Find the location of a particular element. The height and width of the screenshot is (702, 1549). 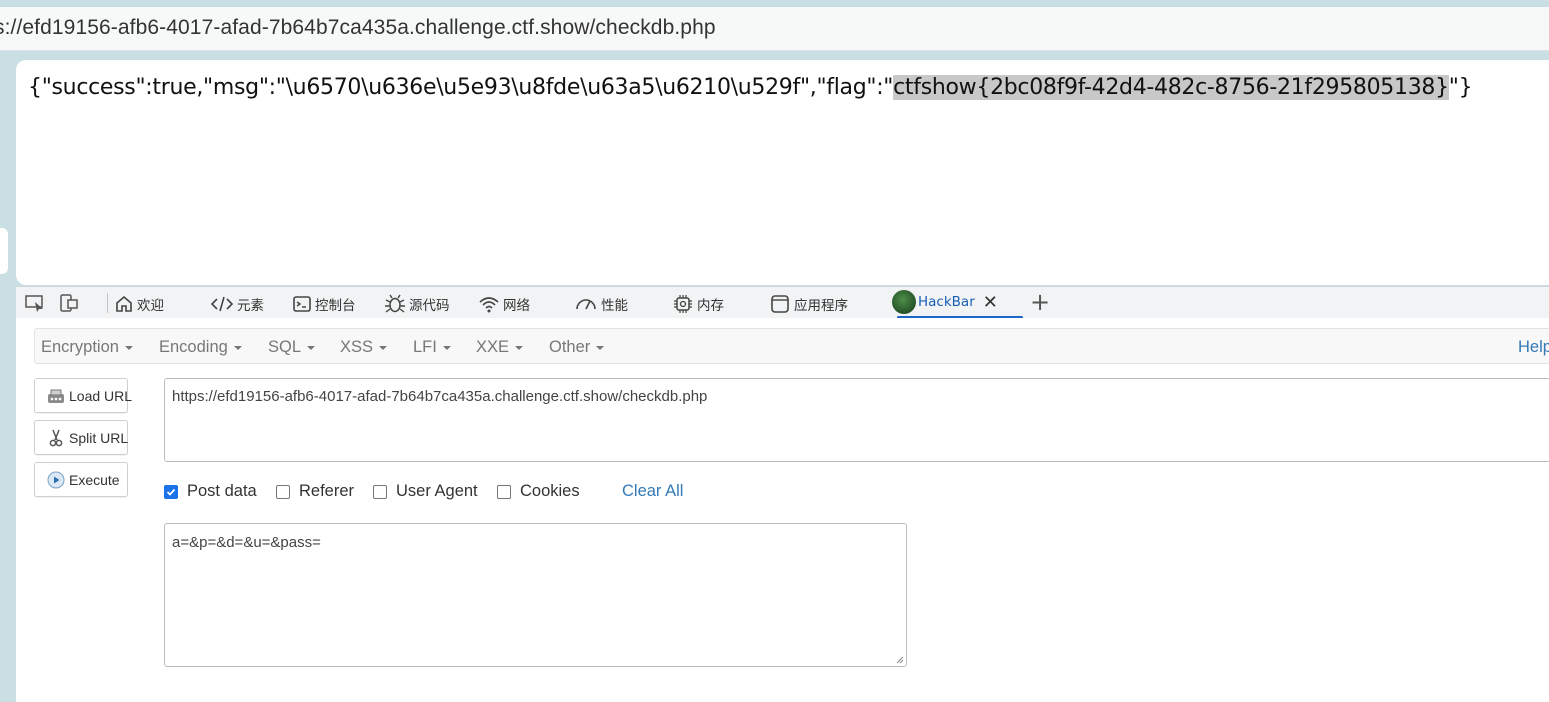

menu-label: LFI is located at coordinates (425, 347).